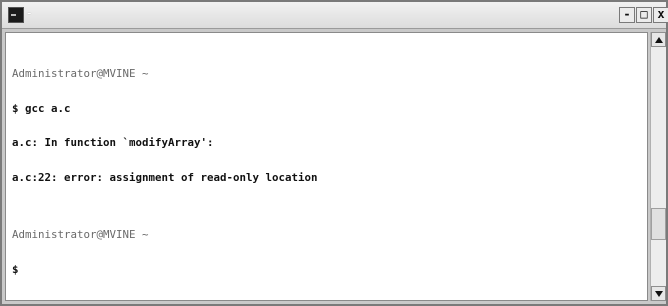  Describe the element at coordinates (41, 108) in the screenshot. I see `command-line: $ gcc a.c` at that location.